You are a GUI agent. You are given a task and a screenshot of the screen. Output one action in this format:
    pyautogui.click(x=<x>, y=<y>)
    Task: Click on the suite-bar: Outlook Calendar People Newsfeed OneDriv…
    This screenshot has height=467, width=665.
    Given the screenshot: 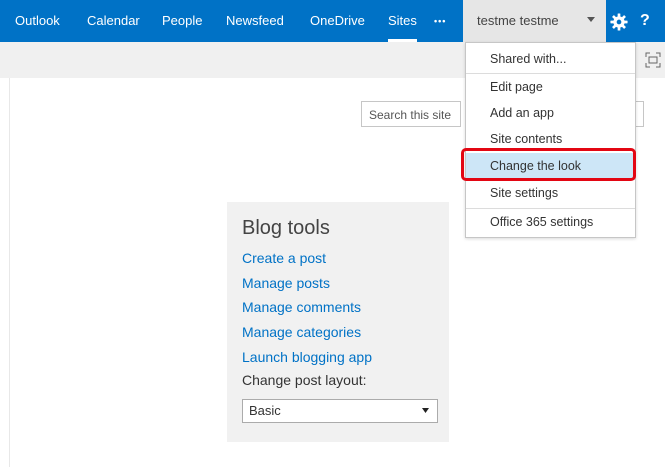 What is the action you would take?
    pyautogui.click(x=332, y=21)
    